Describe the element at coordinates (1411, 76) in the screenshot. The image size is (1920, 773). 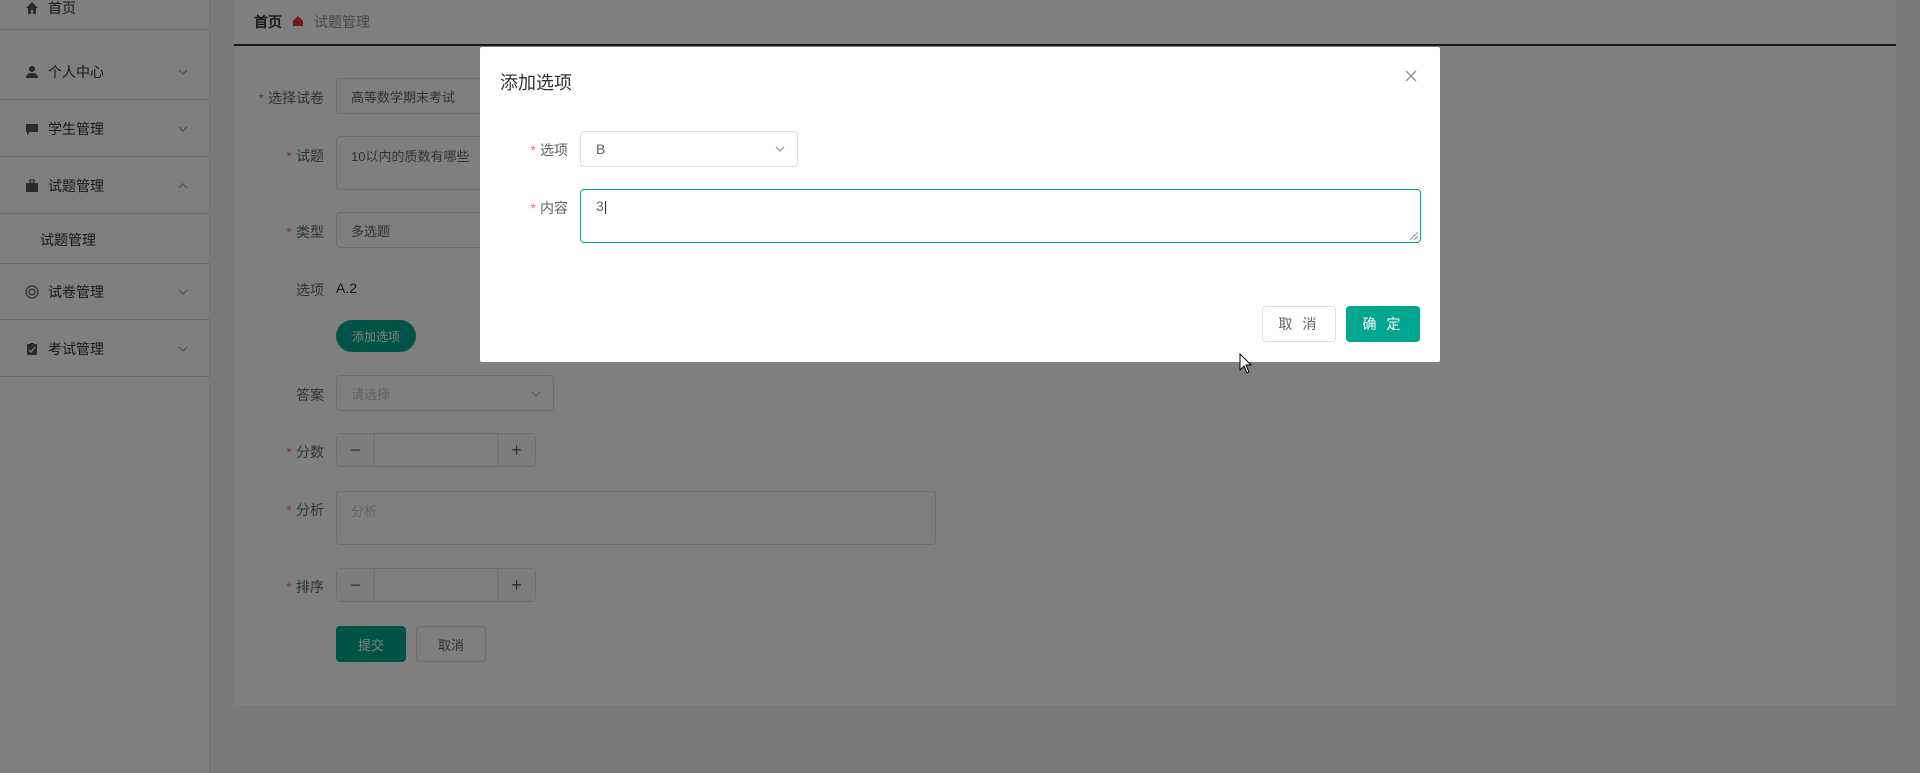
I see `close-icon` at that location.